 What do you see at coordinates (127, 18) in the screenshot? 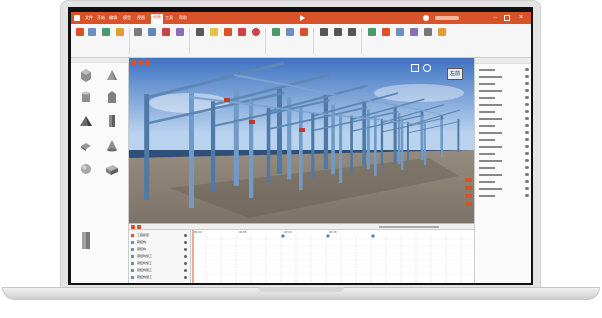
I see `menu-item: 模型` at bounding box center [127, 18].